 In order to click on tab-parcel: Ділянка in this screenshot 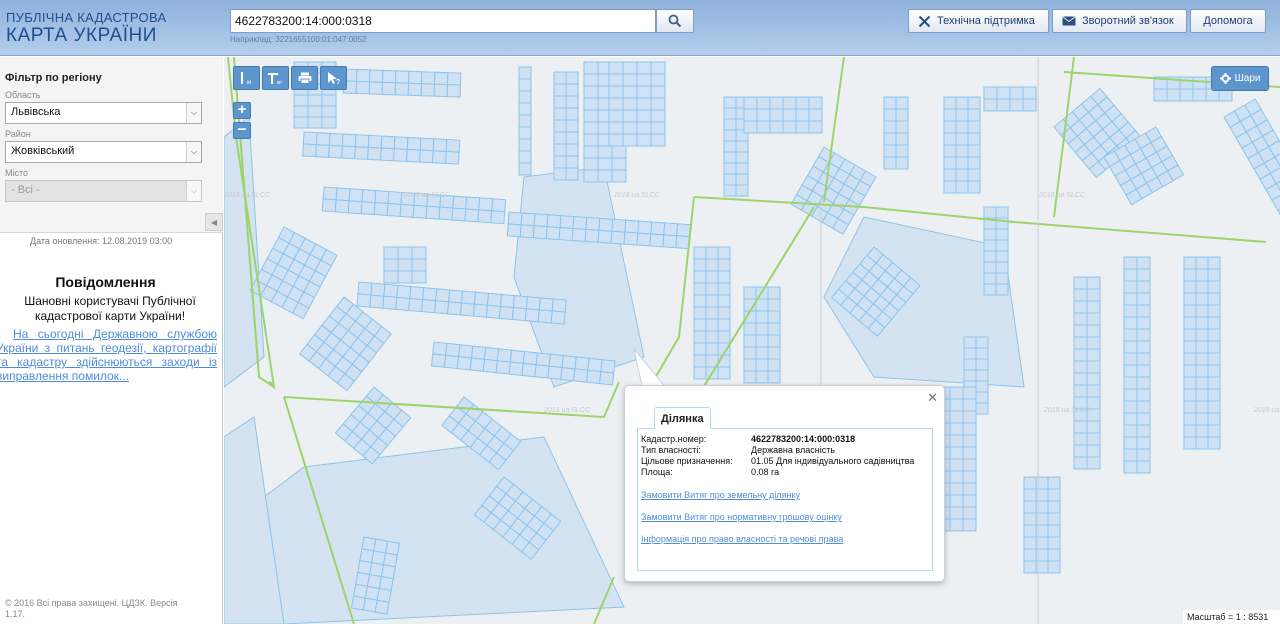, I will do `click(682, 418)`.